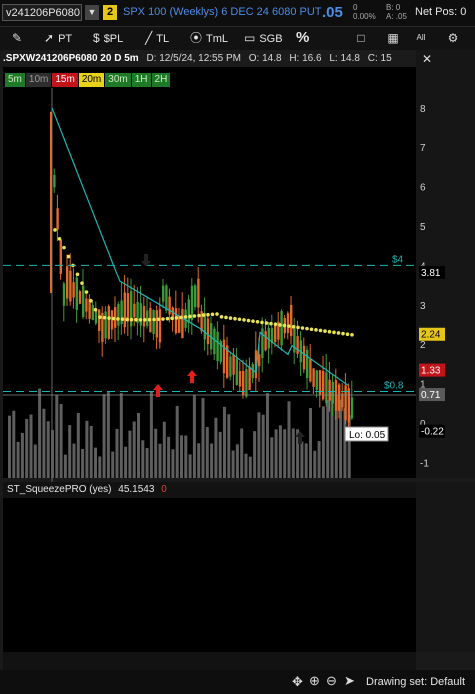 The width and height of the screenshot is (475, 694). Describe the element at coordinates (423, 109) in the screenshot. I see `y-tick-label: 8` at that location.